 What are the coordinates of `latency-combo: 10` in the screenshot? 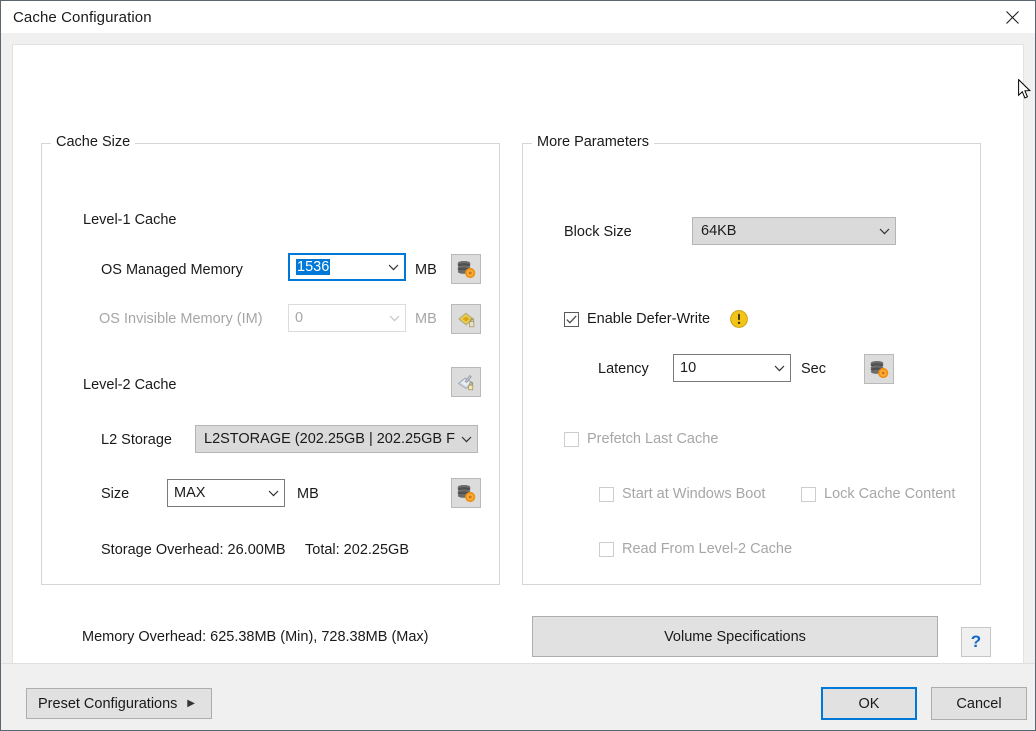 It's located at (732, 368).